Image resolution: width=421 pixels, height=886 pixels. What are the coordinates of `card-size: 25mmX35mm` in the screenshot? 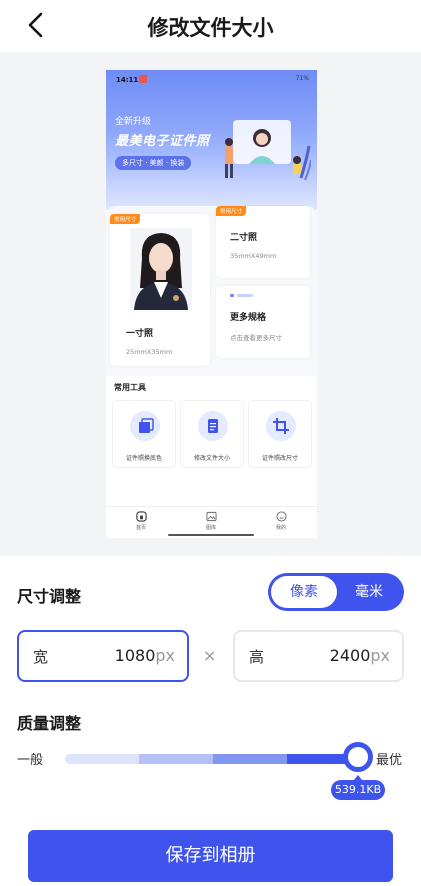 It's located at (149, 352).